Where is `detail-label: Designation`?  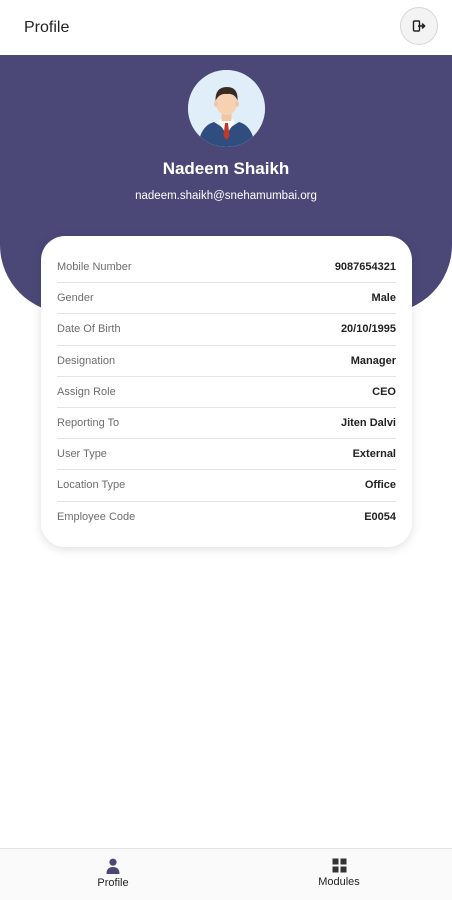 detail-label: Designation is located at coordinates (86, 360).